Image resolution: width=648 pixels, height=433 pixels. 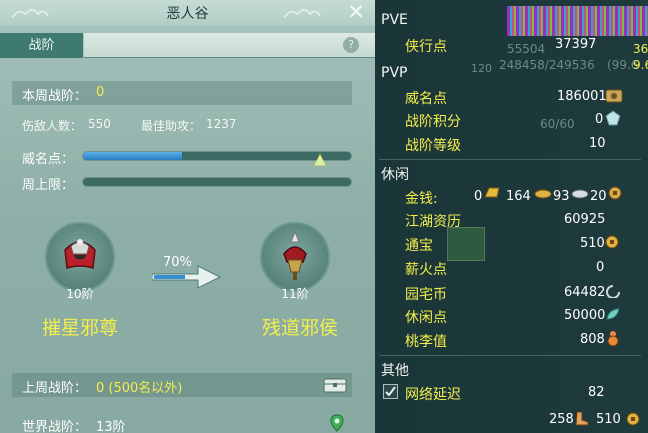 I want to click on zhanjie-dengji-value: 10, so click(x=597, y=143).